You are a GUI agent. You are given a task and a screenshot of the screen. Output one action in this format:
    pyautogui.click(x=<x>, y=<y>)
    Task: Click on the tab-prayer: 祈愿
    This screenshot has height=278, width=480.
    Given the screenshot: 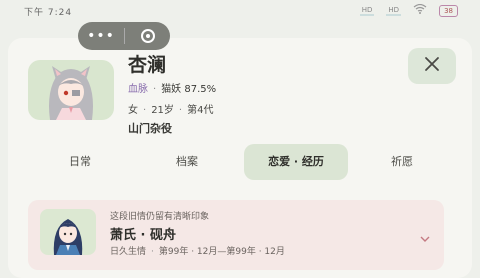 What is the action you would take?
    pyautogui.click(x=402, y=162)
    